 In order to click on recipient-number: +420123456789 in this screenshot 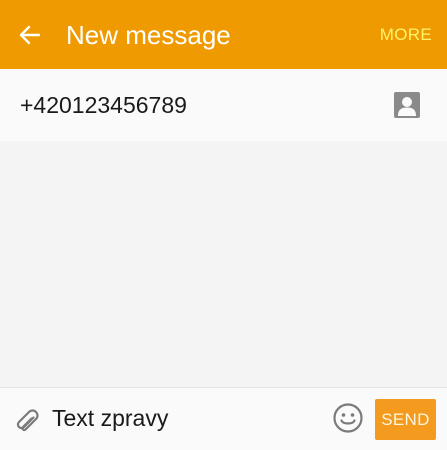, I will do `click(103, 105)`.